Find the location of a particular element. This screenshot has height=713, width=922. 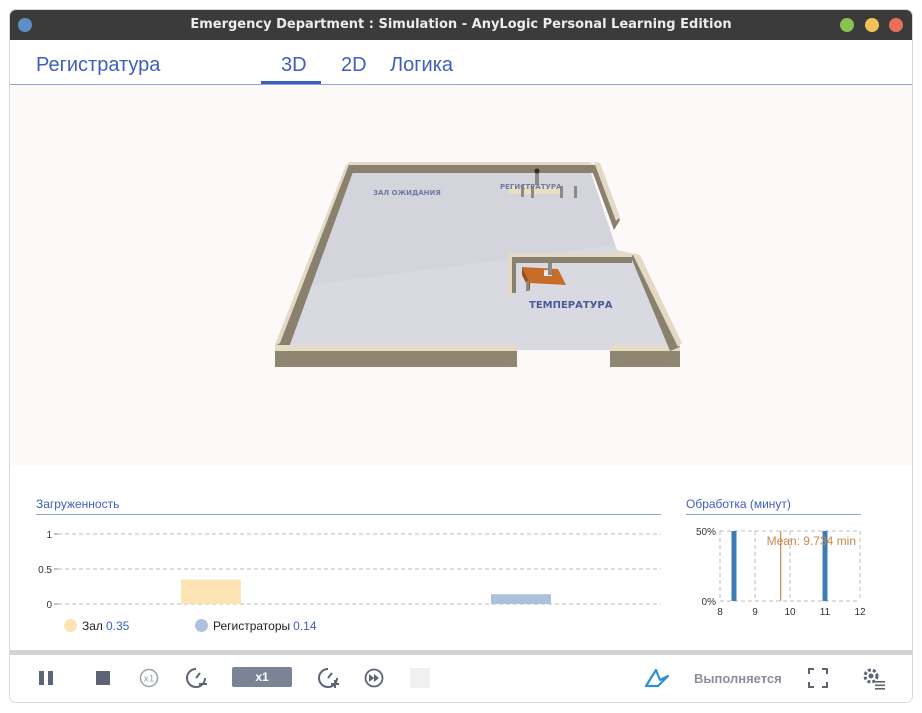

anylogic-logo-button is located at coordinates (657, 678).